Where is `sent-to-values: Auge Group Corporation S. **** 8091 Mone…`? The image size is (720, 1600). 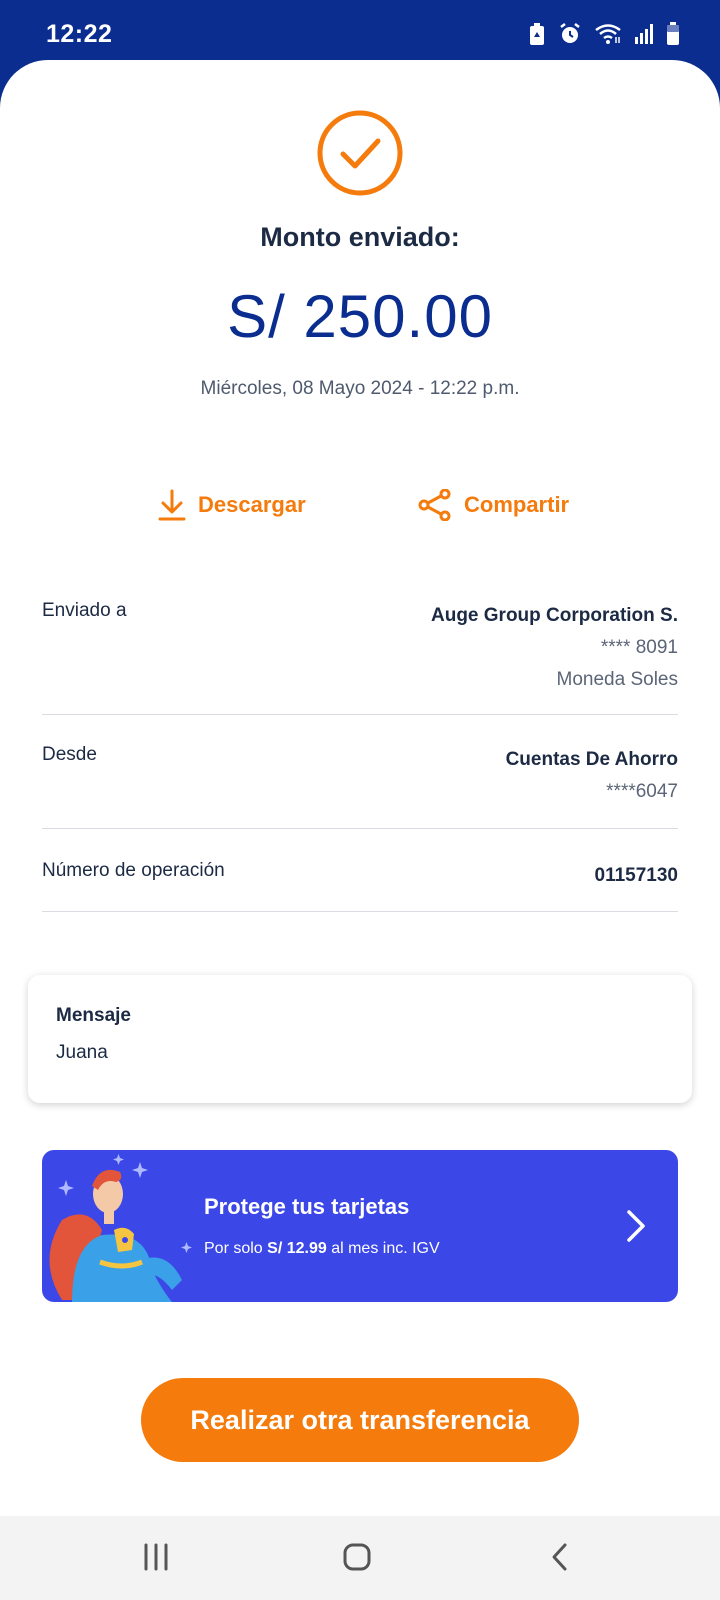
sent-to-values: Auge Group Corporation S. **** 8091 Mone… is located at coordinates (554, 648).